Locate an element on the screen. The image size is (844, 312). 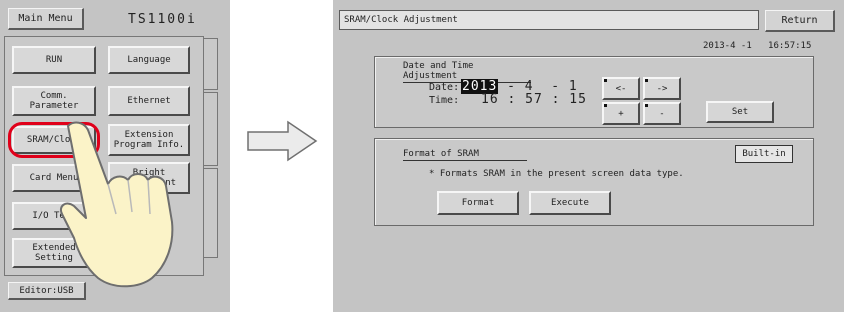
language-button: Language is located at coordinates (149, 60).